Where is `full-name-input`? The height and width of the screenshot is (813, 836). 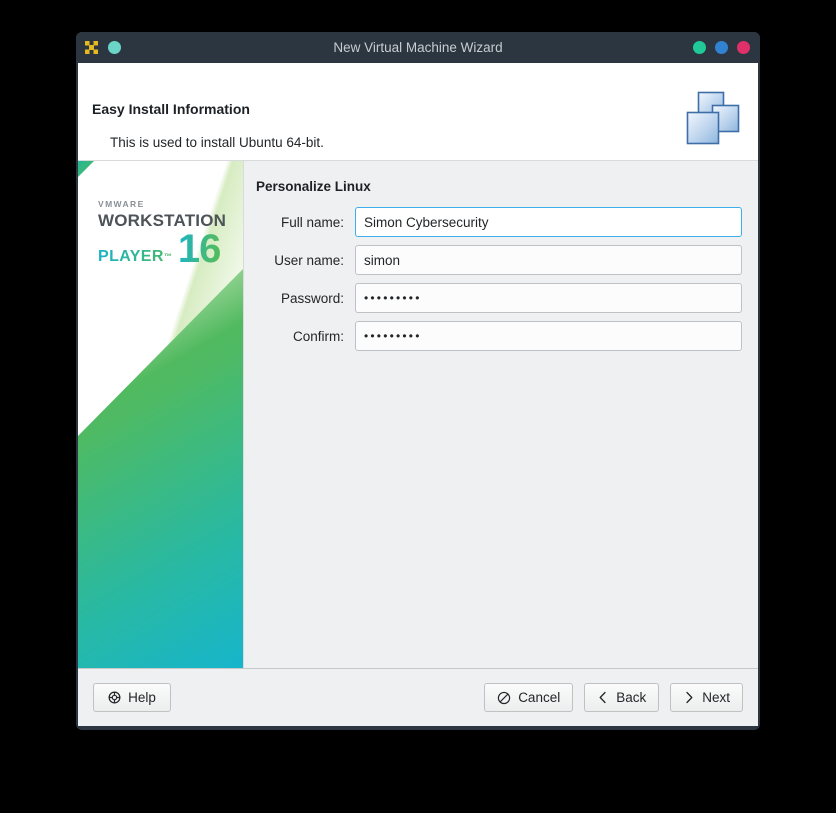
full-name-input is located at coordinates (548, 222).